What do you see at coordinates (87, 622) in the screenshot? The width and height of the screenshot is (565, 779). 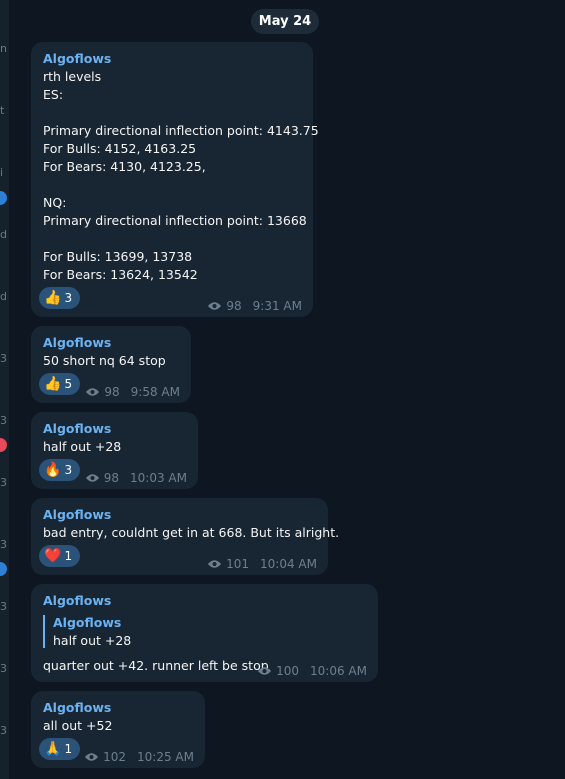 I see `reply-sender-name: Algoflows` at bounding box center [87, 622].